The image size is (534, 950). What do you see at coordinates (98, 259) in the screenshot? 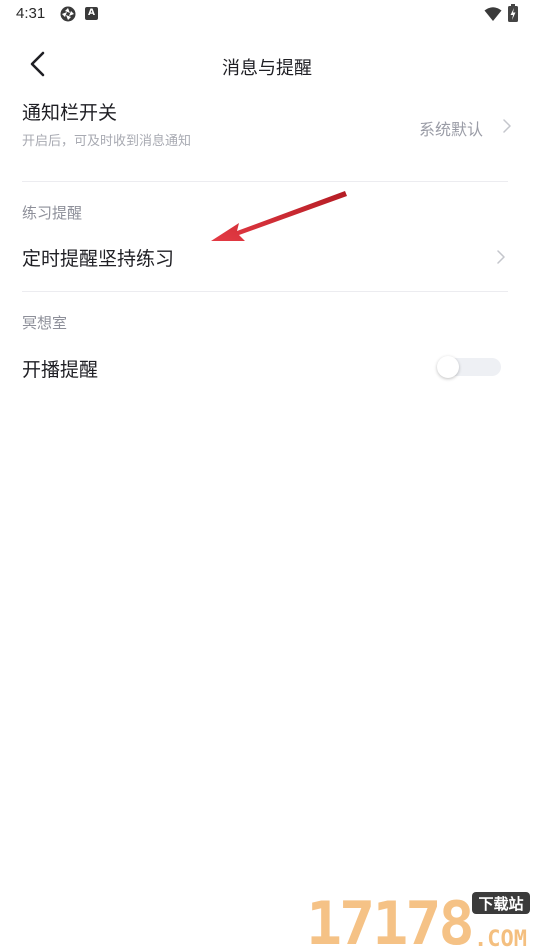
I see `practice-reminder-title: 定时提醒坚持练习` at bounding box center [98, 259].